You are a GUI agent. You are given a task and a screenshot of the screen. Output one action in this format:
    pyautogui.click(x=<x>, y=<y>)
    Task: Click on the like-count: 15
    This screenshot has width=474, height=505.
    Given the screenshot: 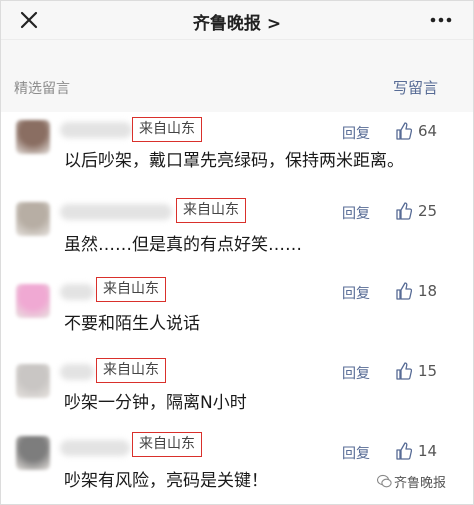 What is the action you would take?
    pyautogui.click(x=428, y=371)
    